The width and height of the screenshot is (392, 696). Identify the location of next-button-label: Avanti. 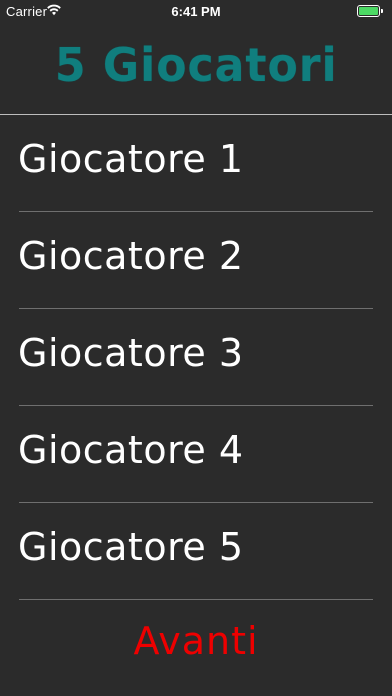
(196, 641).